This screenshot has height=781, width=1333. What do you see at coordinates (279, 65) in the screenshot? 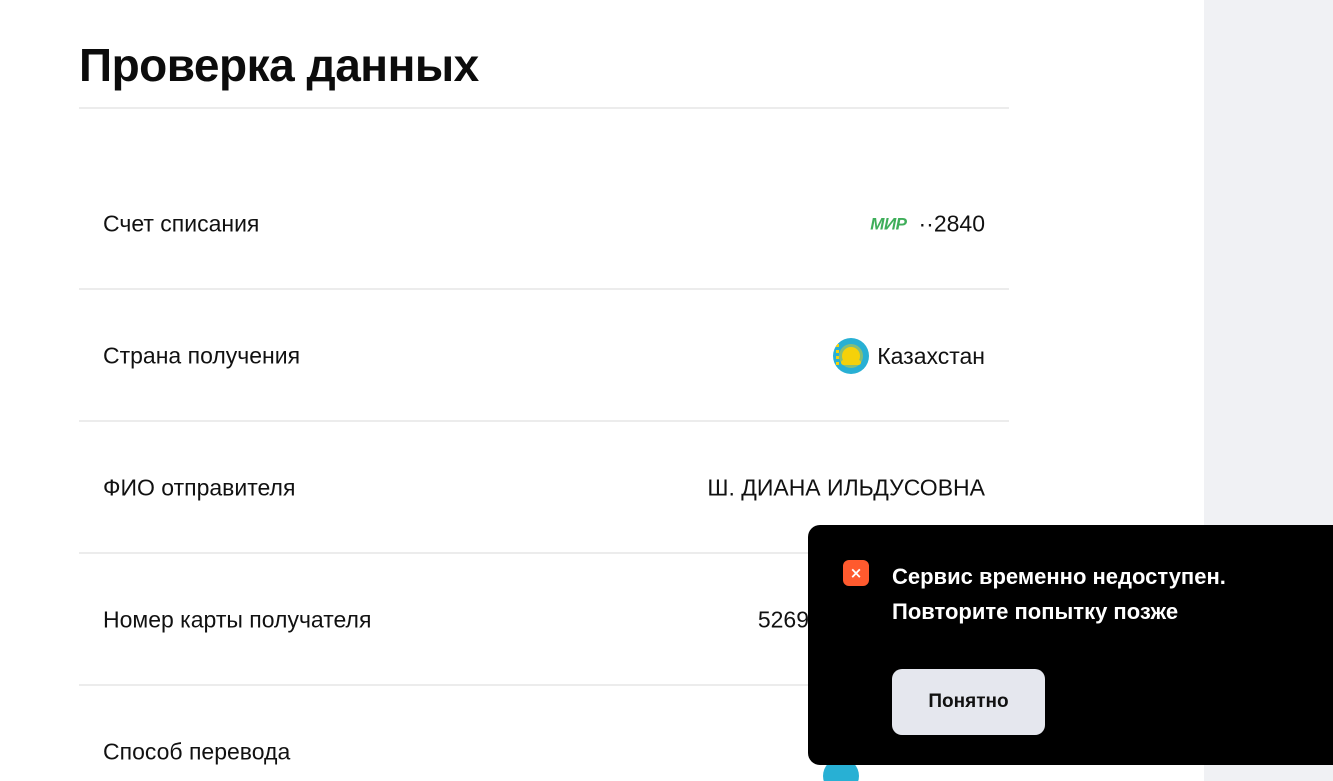
I see `page-title: Проверка данных` at bounding box center [279, 65].